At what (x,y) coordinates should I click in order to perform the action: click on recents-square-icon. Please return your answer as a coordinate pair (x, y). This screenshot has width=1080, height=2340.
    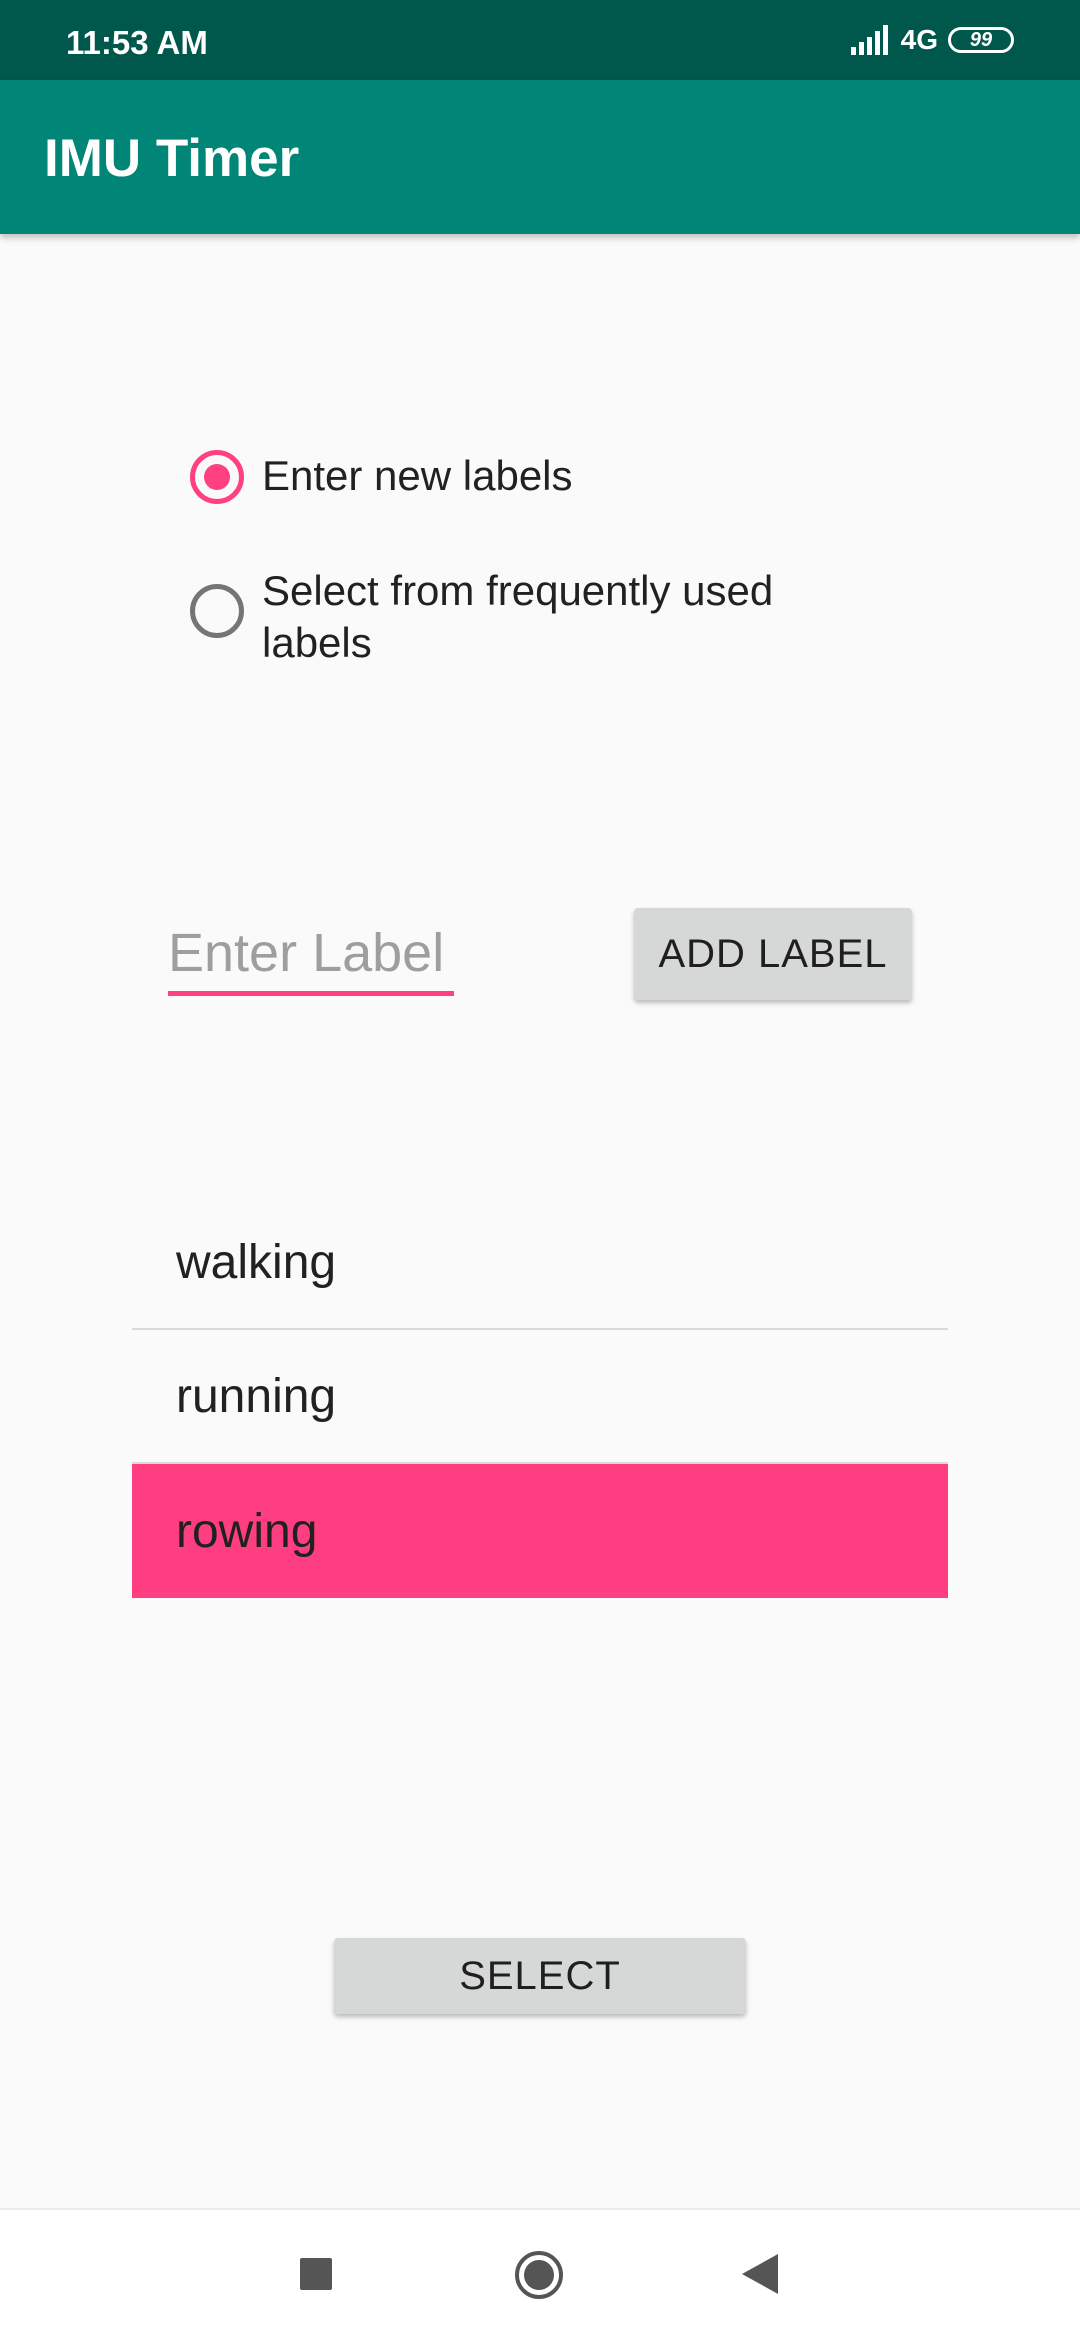
    Looking at the image, I should click on (316, 2274).